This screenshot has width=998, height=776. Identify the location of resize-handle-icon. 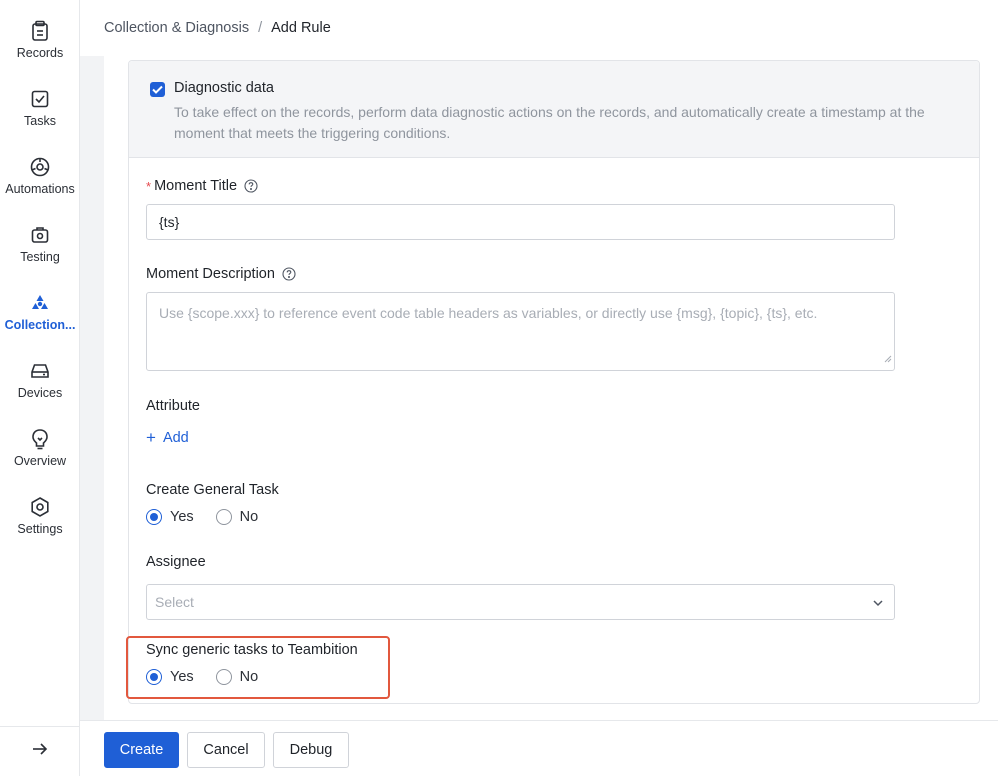
(888, 358).